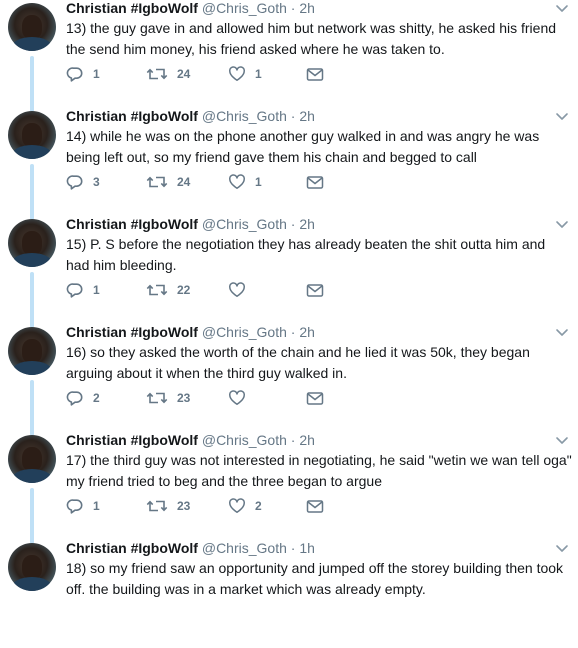 Image resolution: width=578 pixels, height=648 pixels. I want to click on like-count: 2, so click(258, 506).